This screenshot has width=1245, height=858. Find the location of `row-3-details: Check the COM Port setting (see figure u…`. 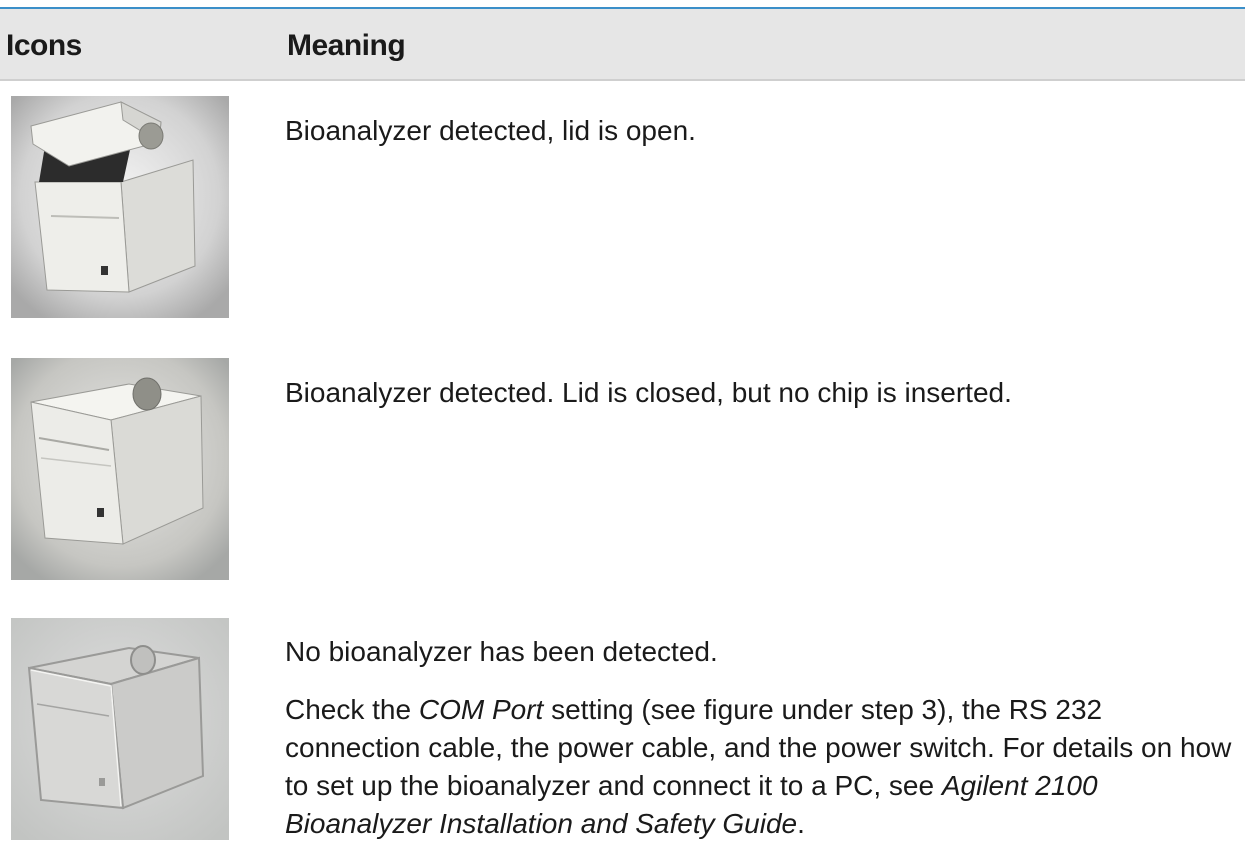

row-3-details: Check the COM Port setting (see figure u… is located at coordinates (760, 767).